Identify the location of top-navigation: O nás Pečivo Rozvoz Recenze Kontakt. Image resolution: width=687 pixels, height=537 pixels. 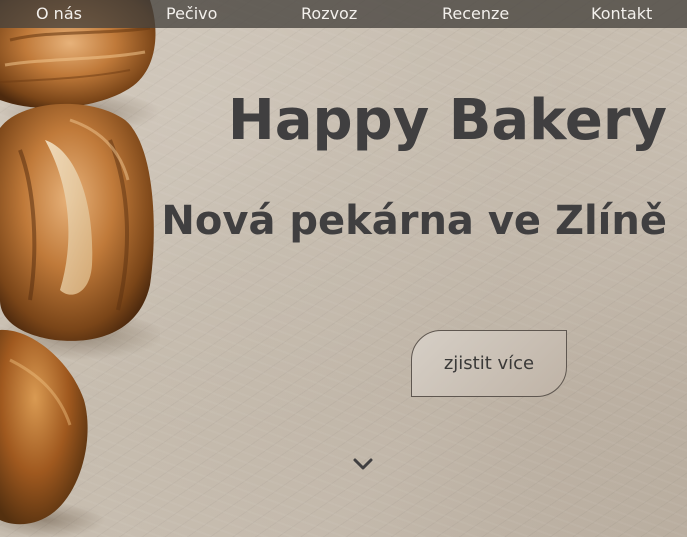
(343, 14).